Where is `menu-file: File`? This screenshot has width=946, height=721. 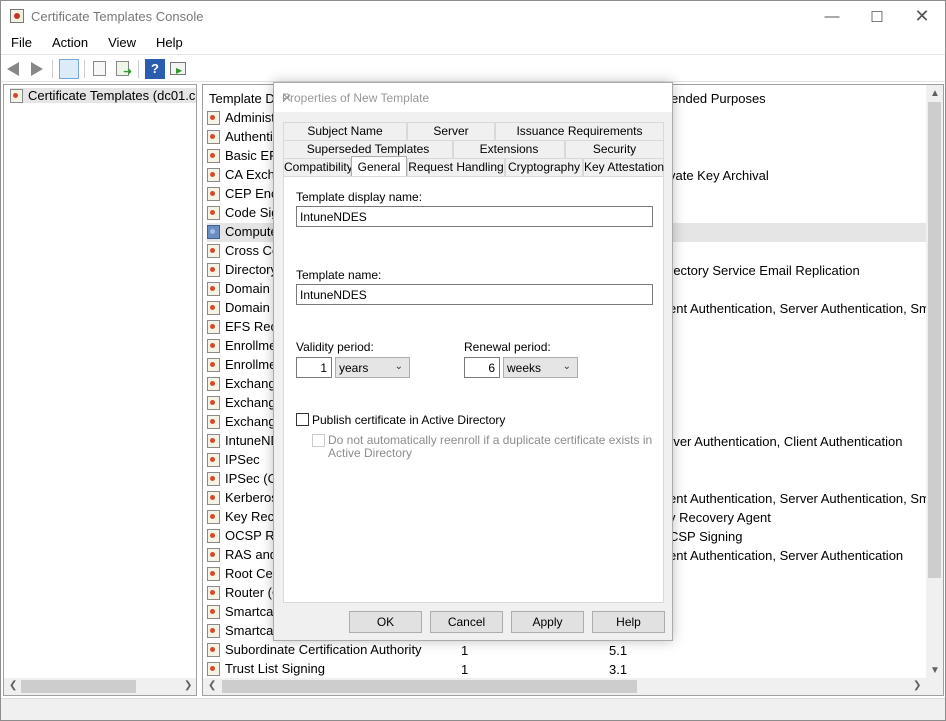
menu-file: File is located at coordinates (21, 43).